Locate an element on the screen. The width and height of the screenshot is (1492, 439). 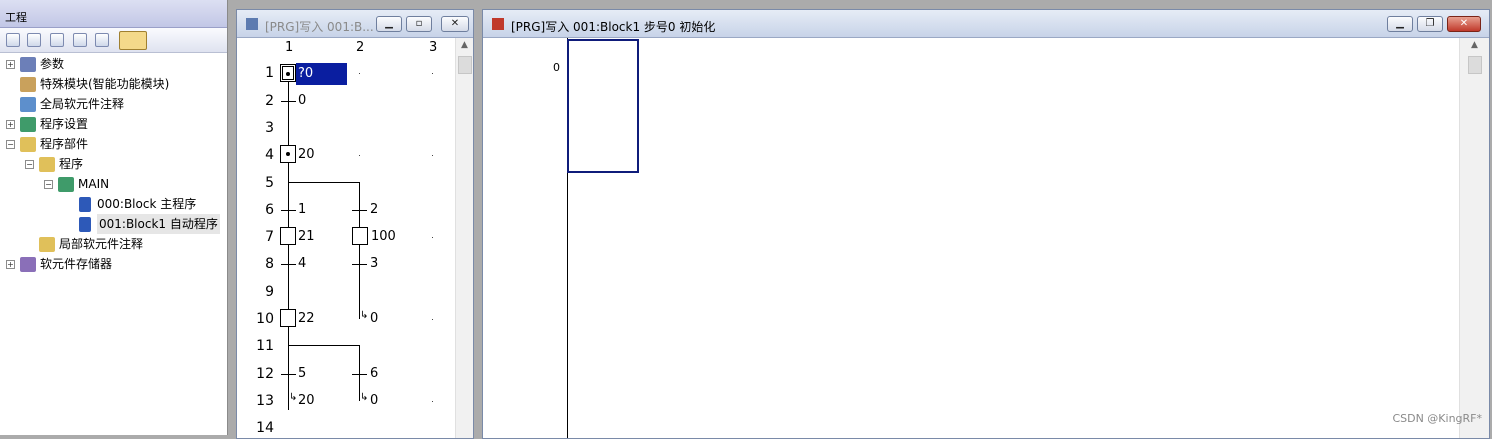
tree-item-block0: 000:Block 主程序 is located at coordinates (146, 204).